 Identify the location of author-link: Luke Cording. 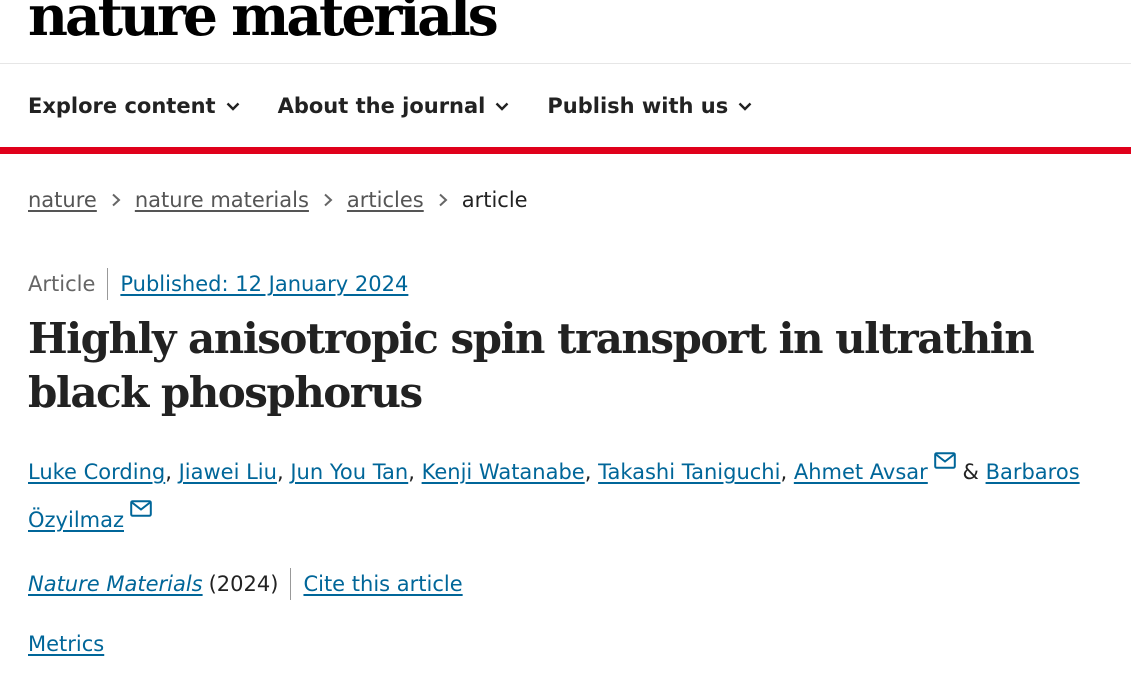
(96, 472).